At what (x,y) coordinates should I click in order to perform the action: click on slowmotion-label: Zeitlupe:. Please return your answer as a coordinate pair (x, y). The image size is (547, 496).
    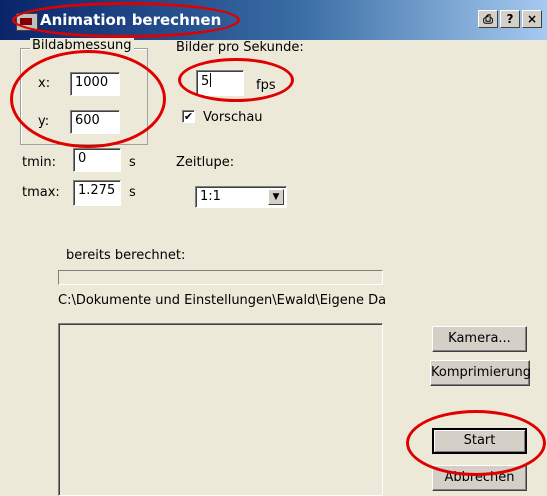
    Looking at the image, I should click on (205, 162).